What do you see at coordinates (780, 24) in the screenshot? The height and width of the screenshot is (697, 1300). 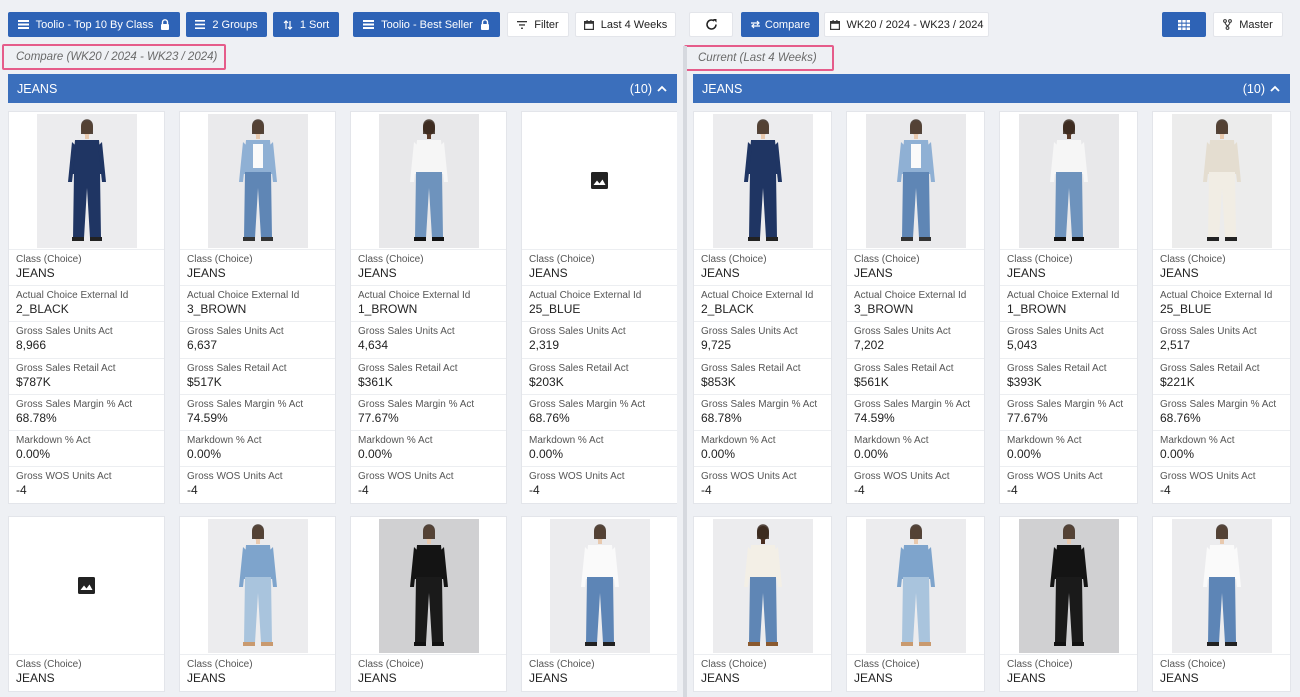 I see `compare-button: Compare` at bounding box center [780, 24].